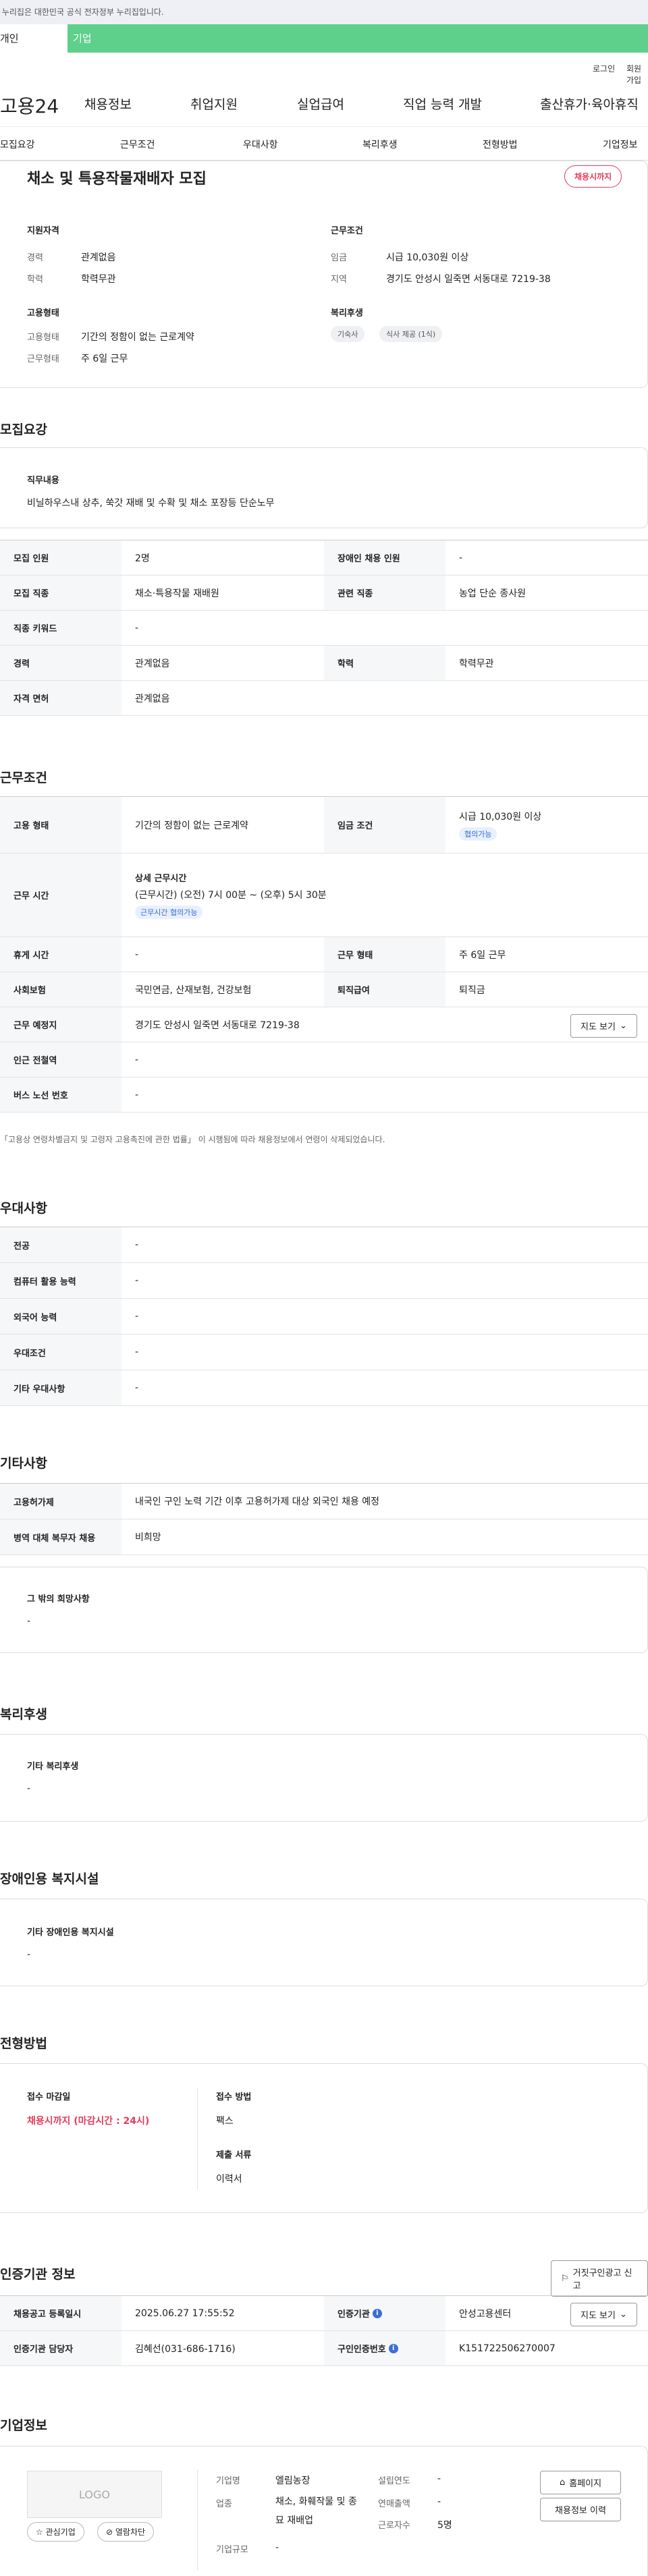  I want to click on menu-unemployment: 실업급여, so click(320, 103).